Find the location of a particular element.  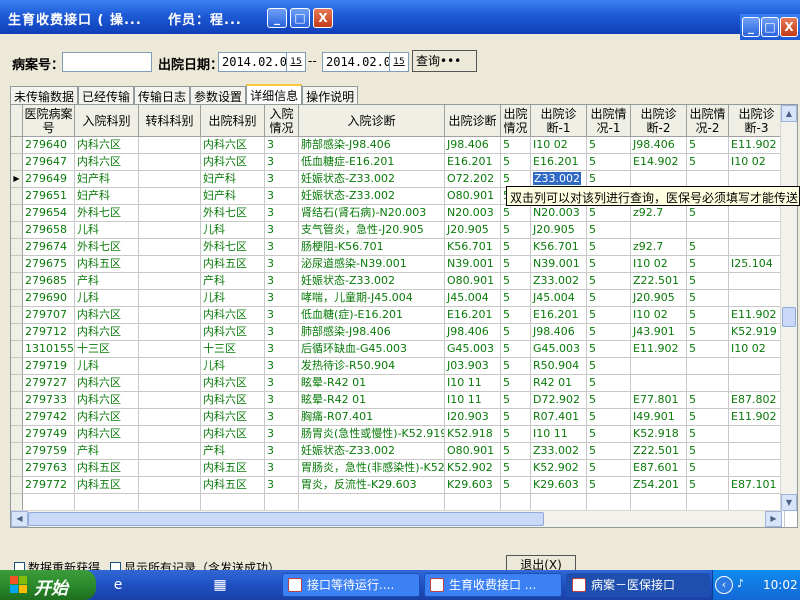

table-cell: 胃炎，反流性-K29.603 is located at coordinates (372, 485).